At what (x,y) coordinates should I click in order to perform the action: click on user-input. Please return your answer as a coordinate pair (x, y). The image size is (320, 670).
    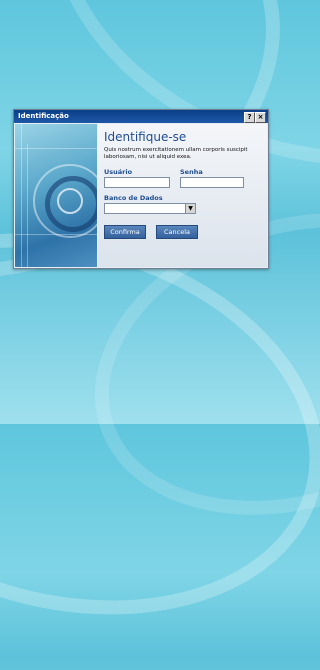
    Looking at the image, I should click on (137, 182).